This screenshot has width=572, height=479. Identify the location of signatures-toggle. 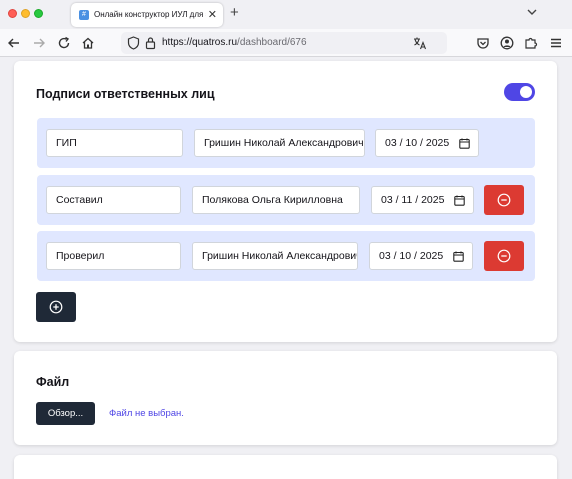
(519, 92).